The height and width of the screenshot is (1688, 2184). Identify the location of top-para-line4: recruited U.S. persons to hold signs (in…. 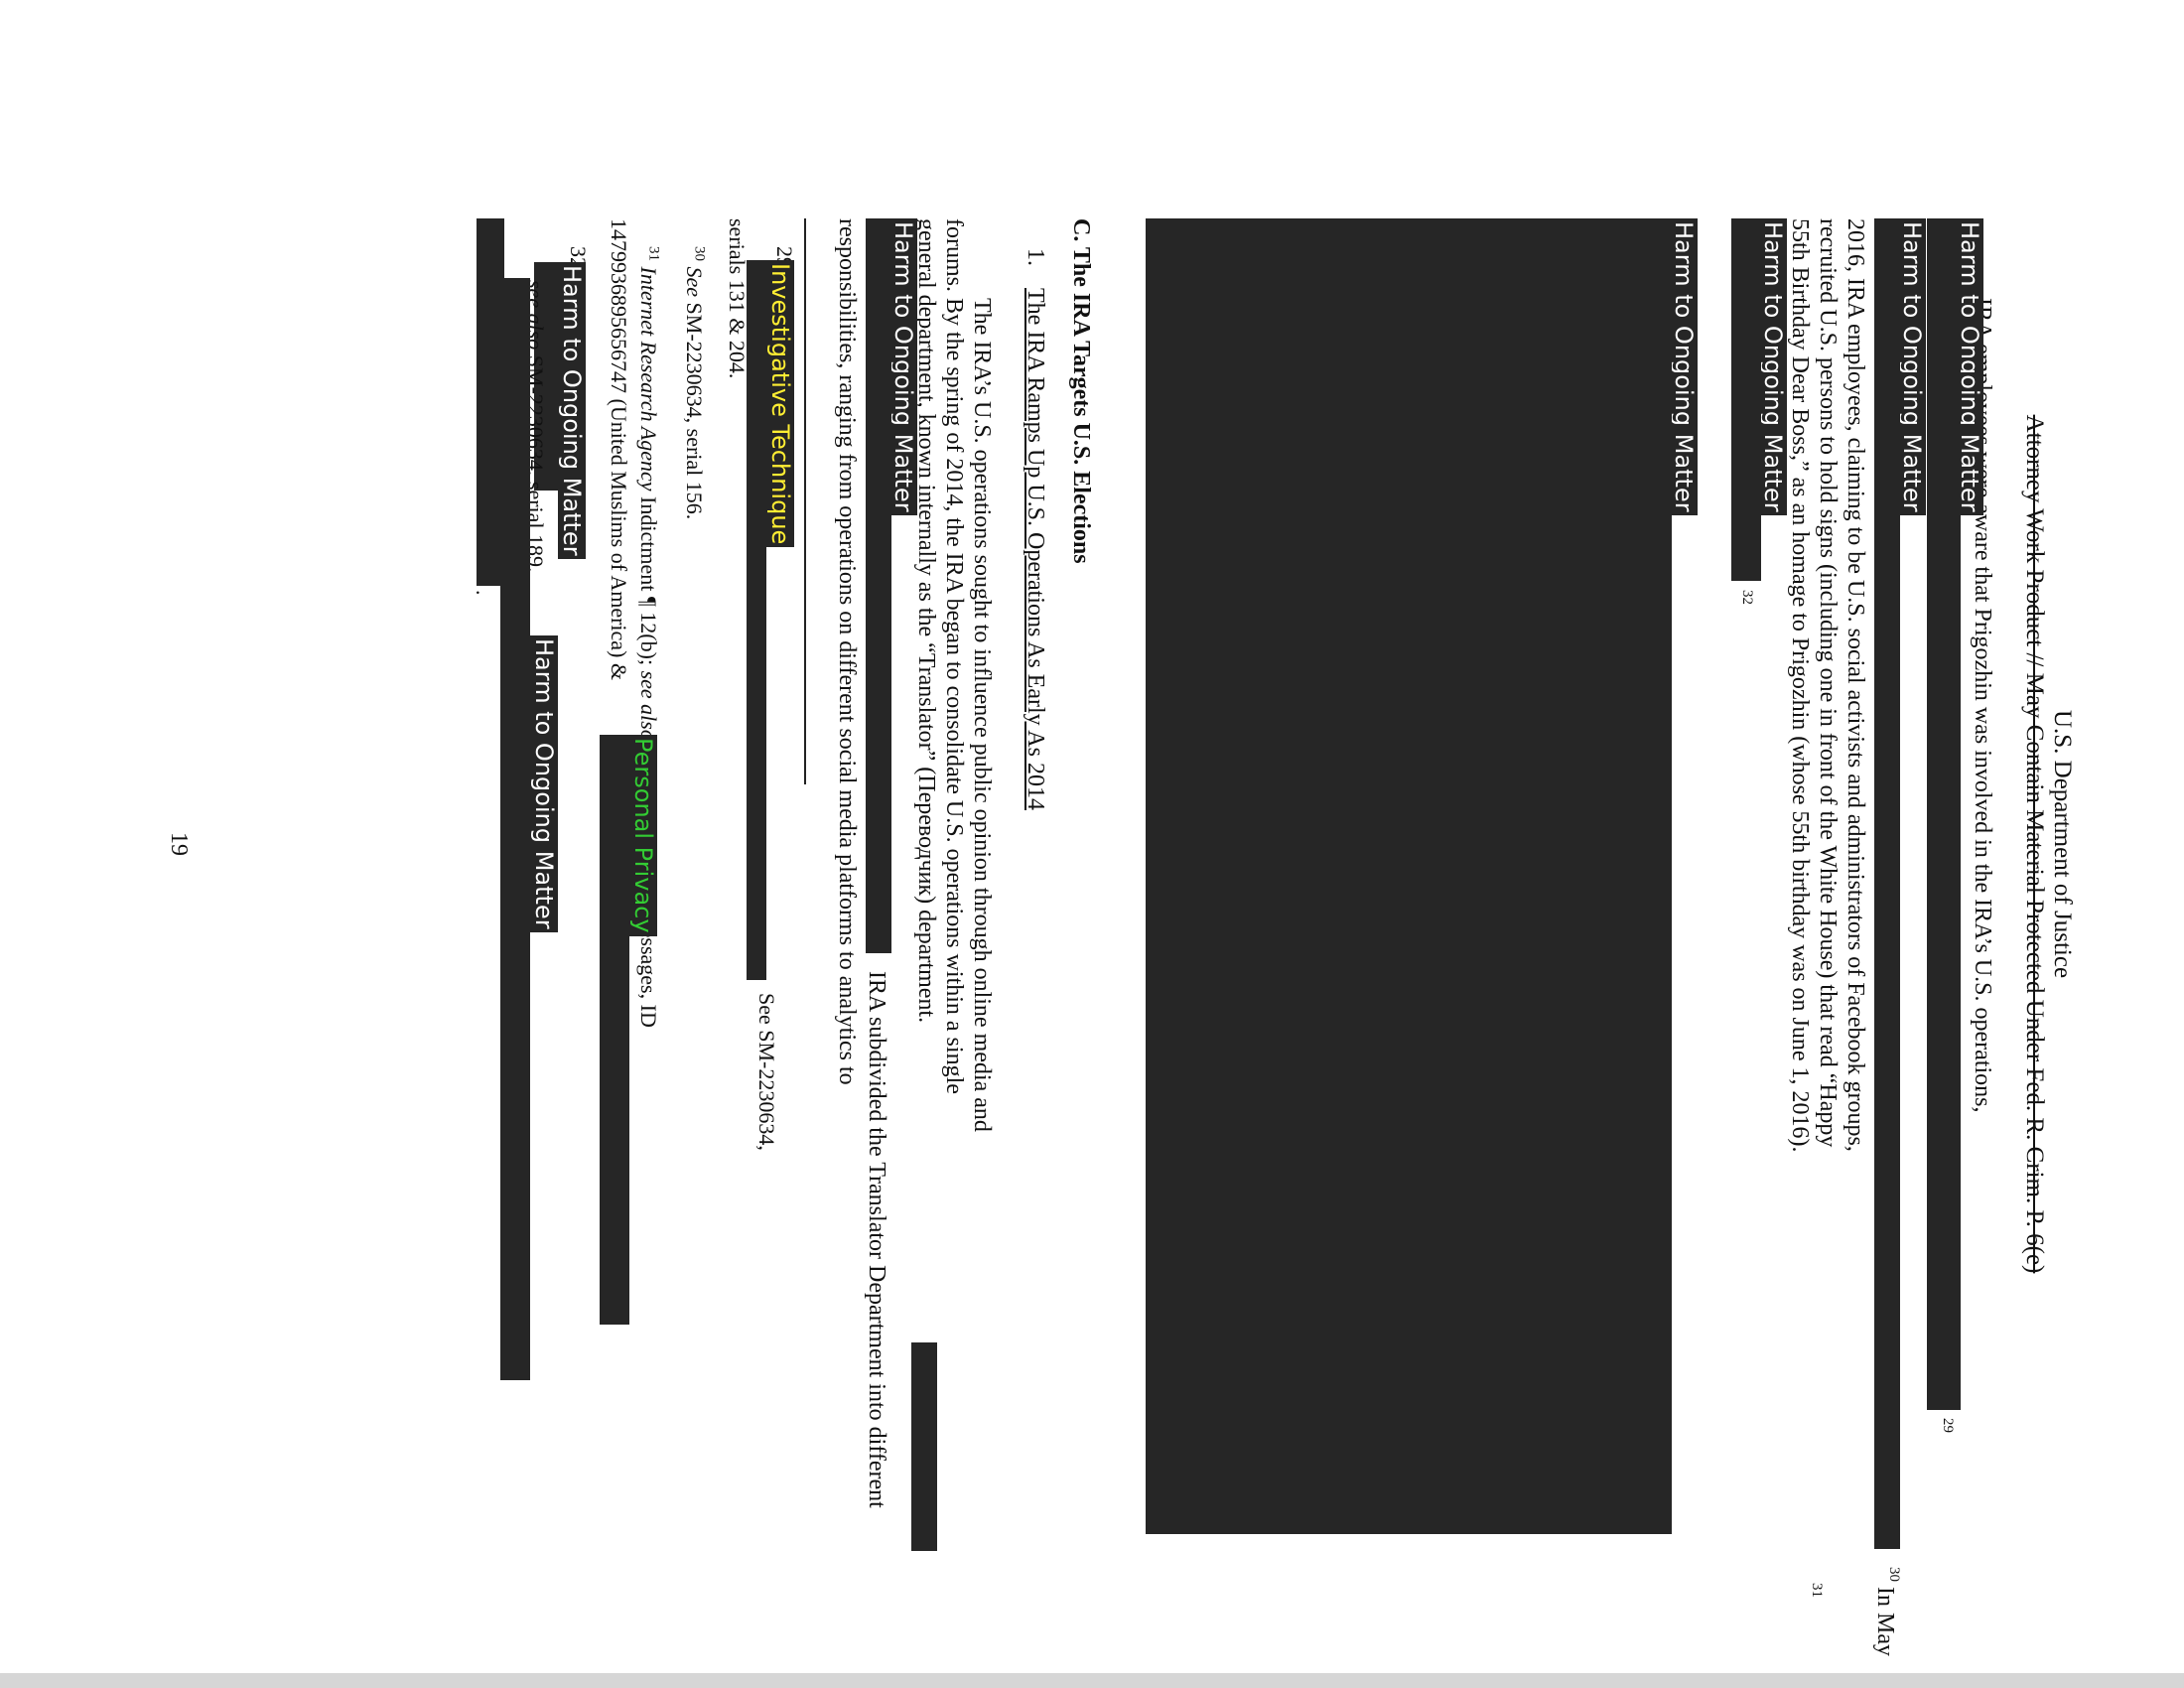
(1828, 683).